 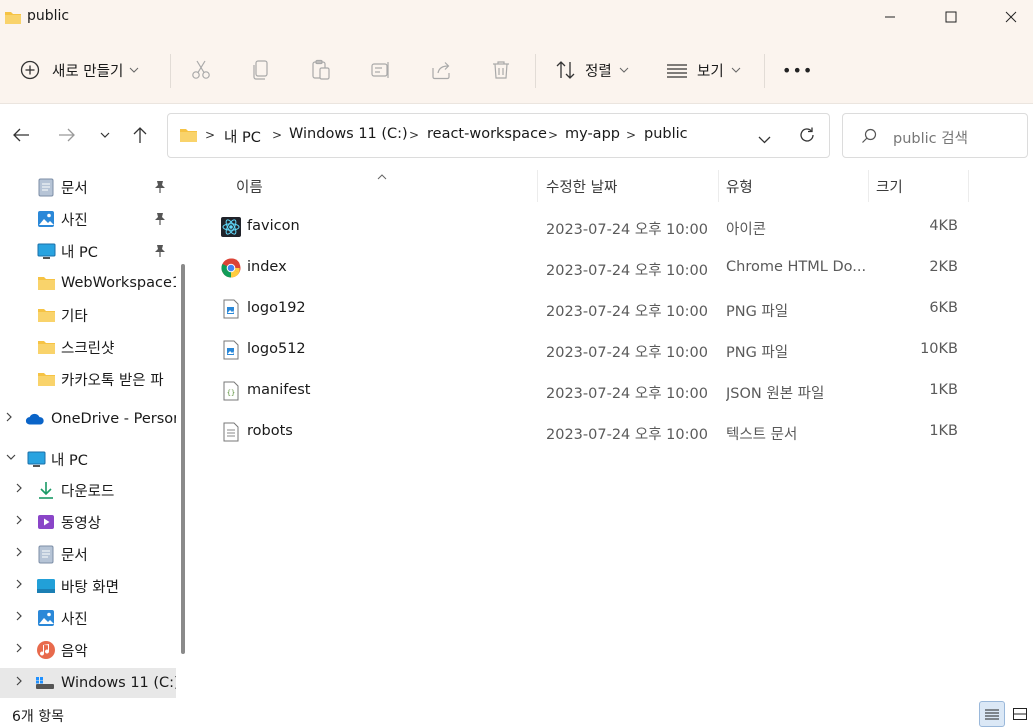 I want to click on breadcrumb-drive: Windows 11 (C:), so click(x=348, y=134).